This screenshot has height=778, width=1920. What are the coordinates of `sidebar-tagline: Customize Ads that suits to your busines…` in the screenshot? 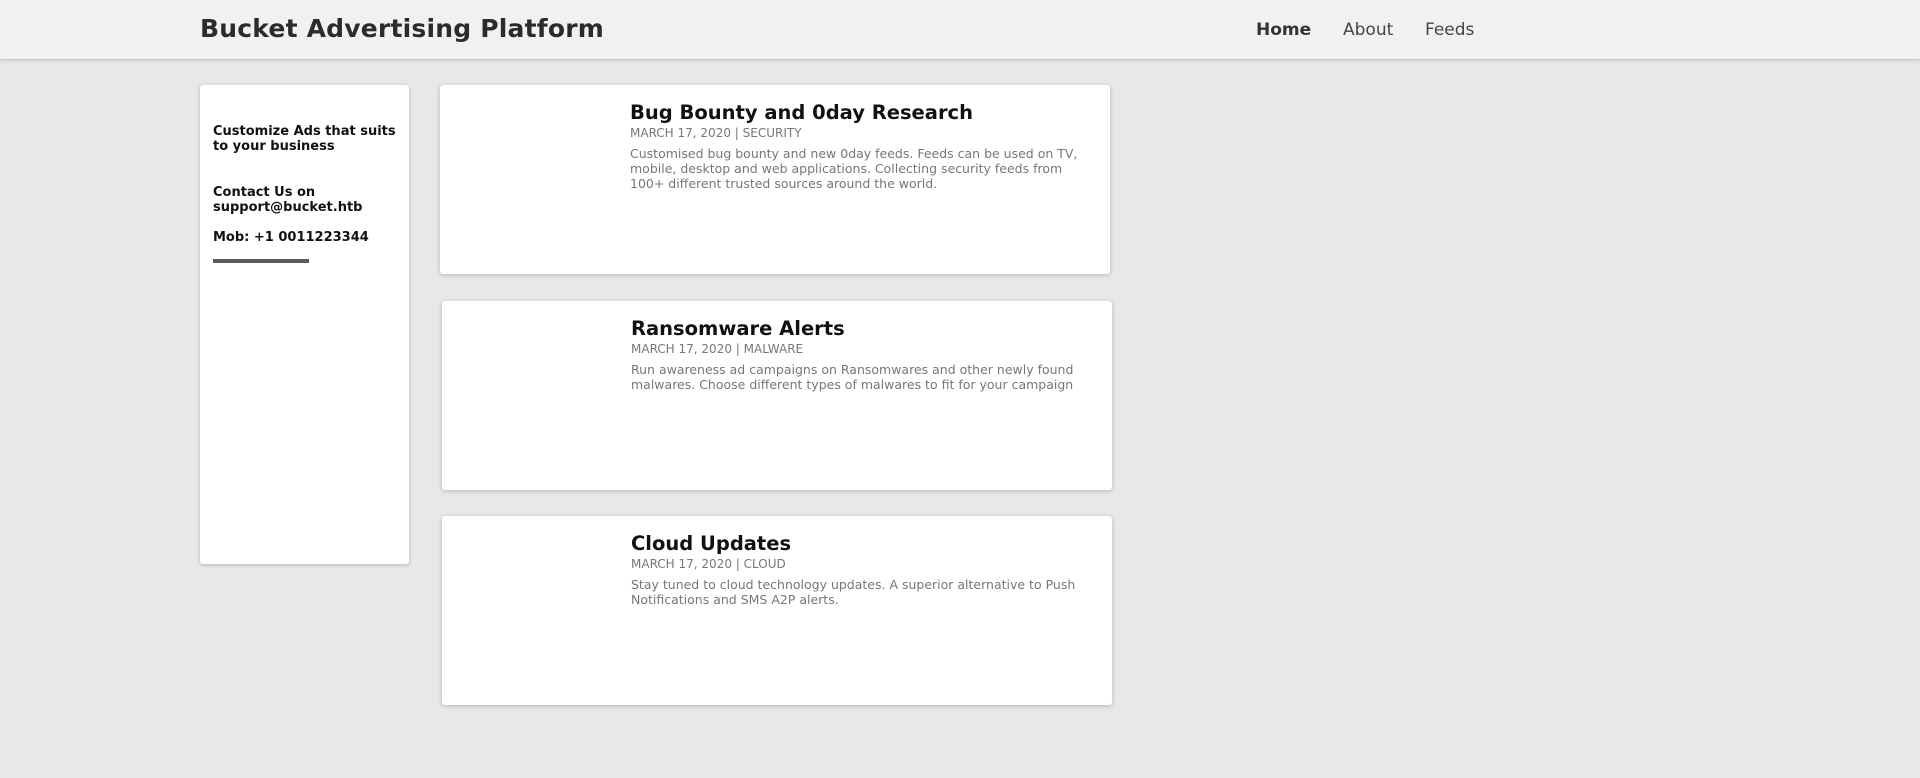 It's located at (304, 139).